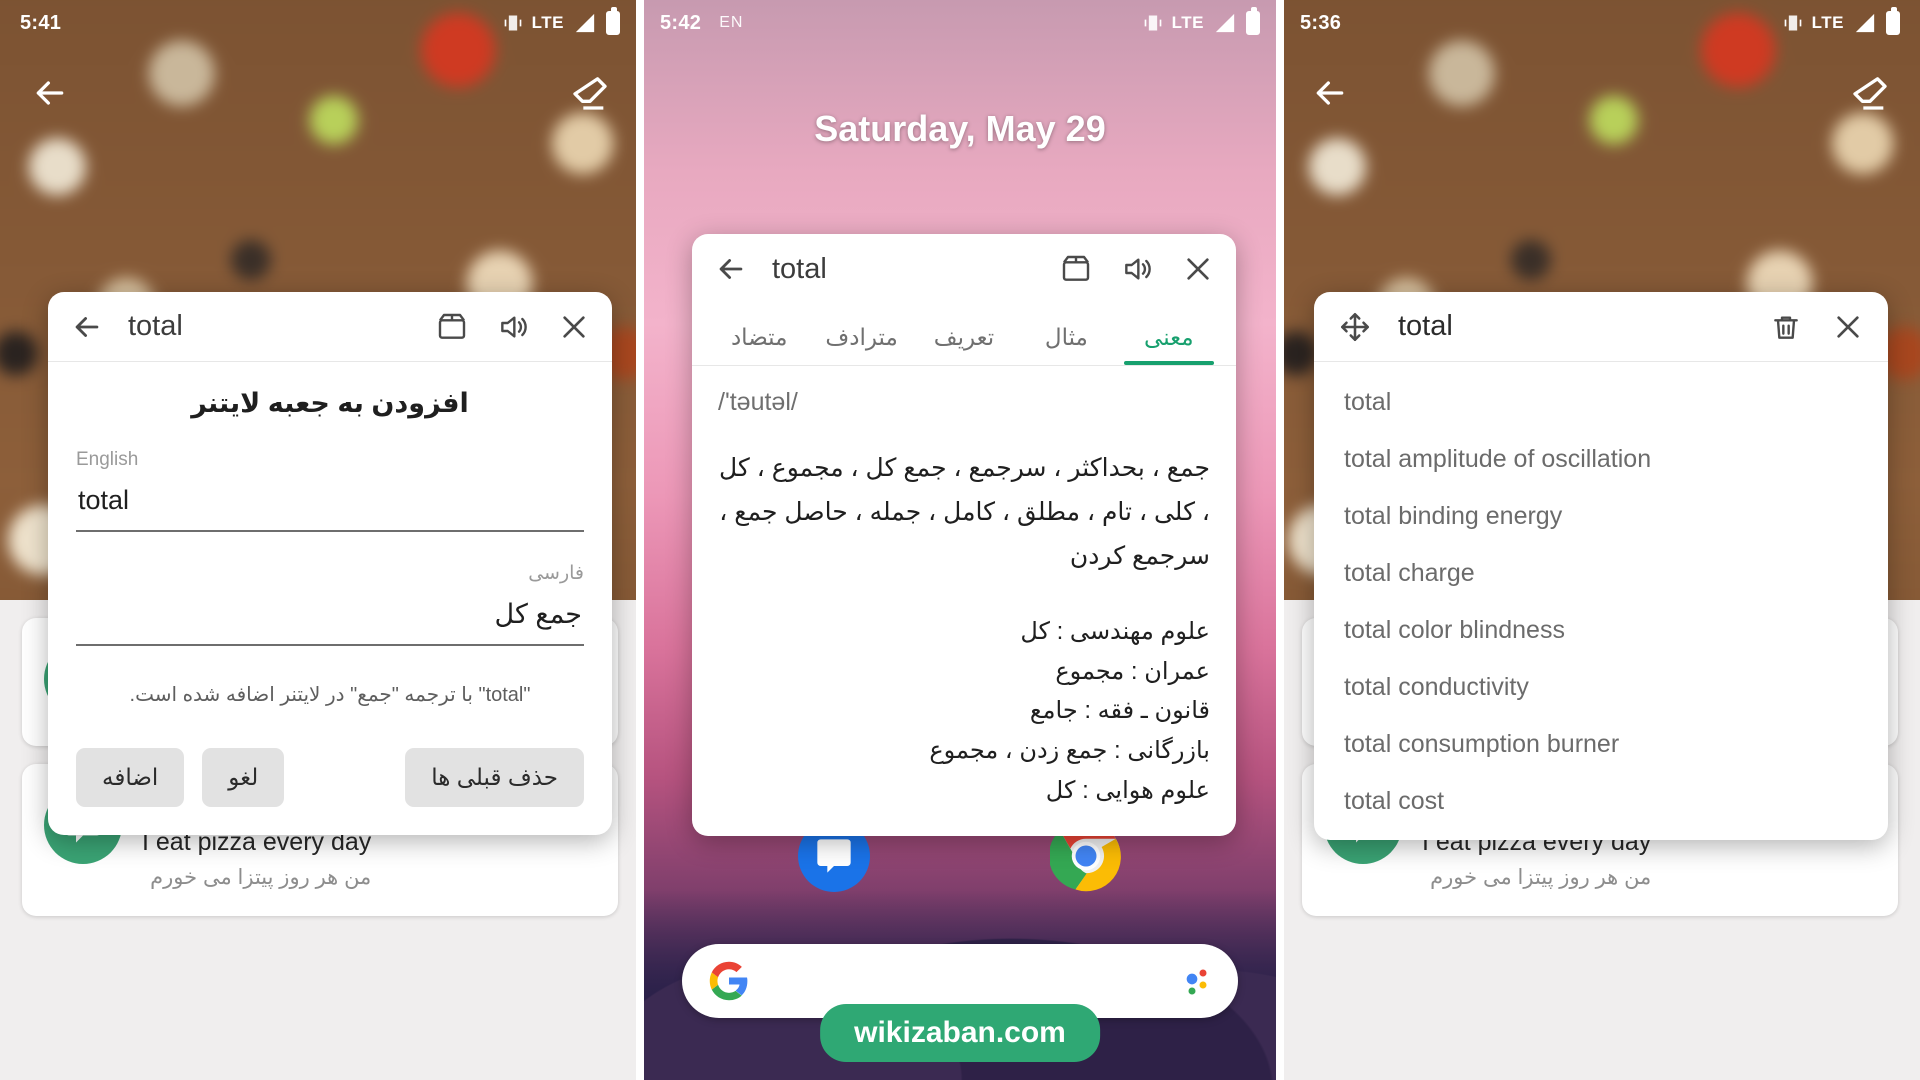 Image resolution: width=1920 pixels, height=1080 pixels. What do you see at coordinates (320, 23) in the screenshot?
I see `status-bar: 5:41 LTE` at bounding box center [320, 23].